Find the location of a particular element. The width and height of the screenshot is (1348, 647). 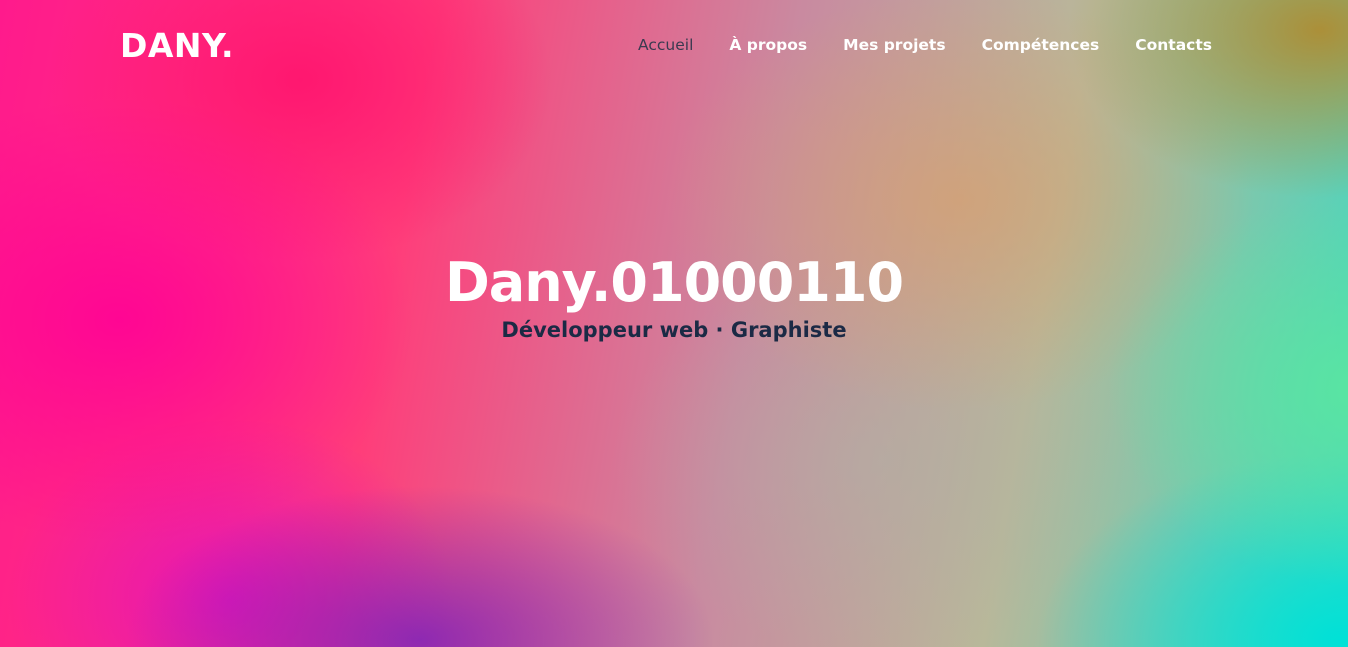

hero-title: Dany.01000110 is located at coordinates (674, 282).